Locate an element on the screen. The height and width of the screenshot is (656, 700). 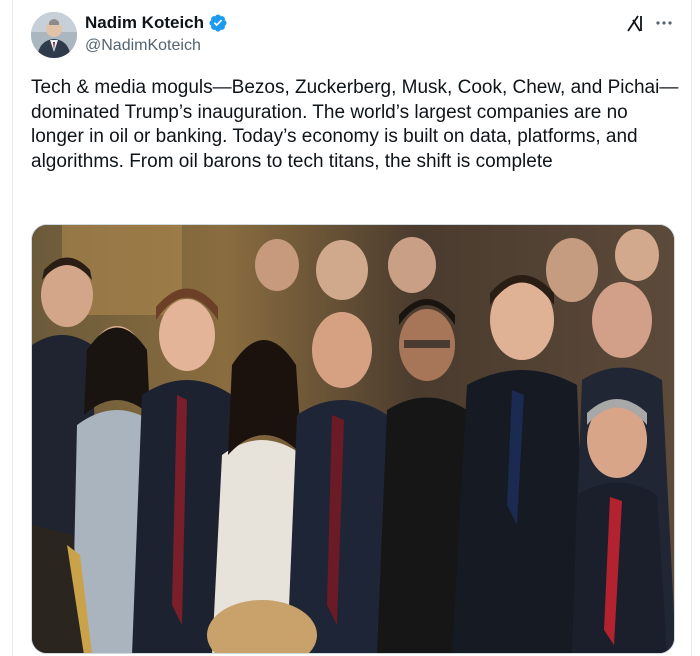
grok-icon is located at coordinates (635, 23).